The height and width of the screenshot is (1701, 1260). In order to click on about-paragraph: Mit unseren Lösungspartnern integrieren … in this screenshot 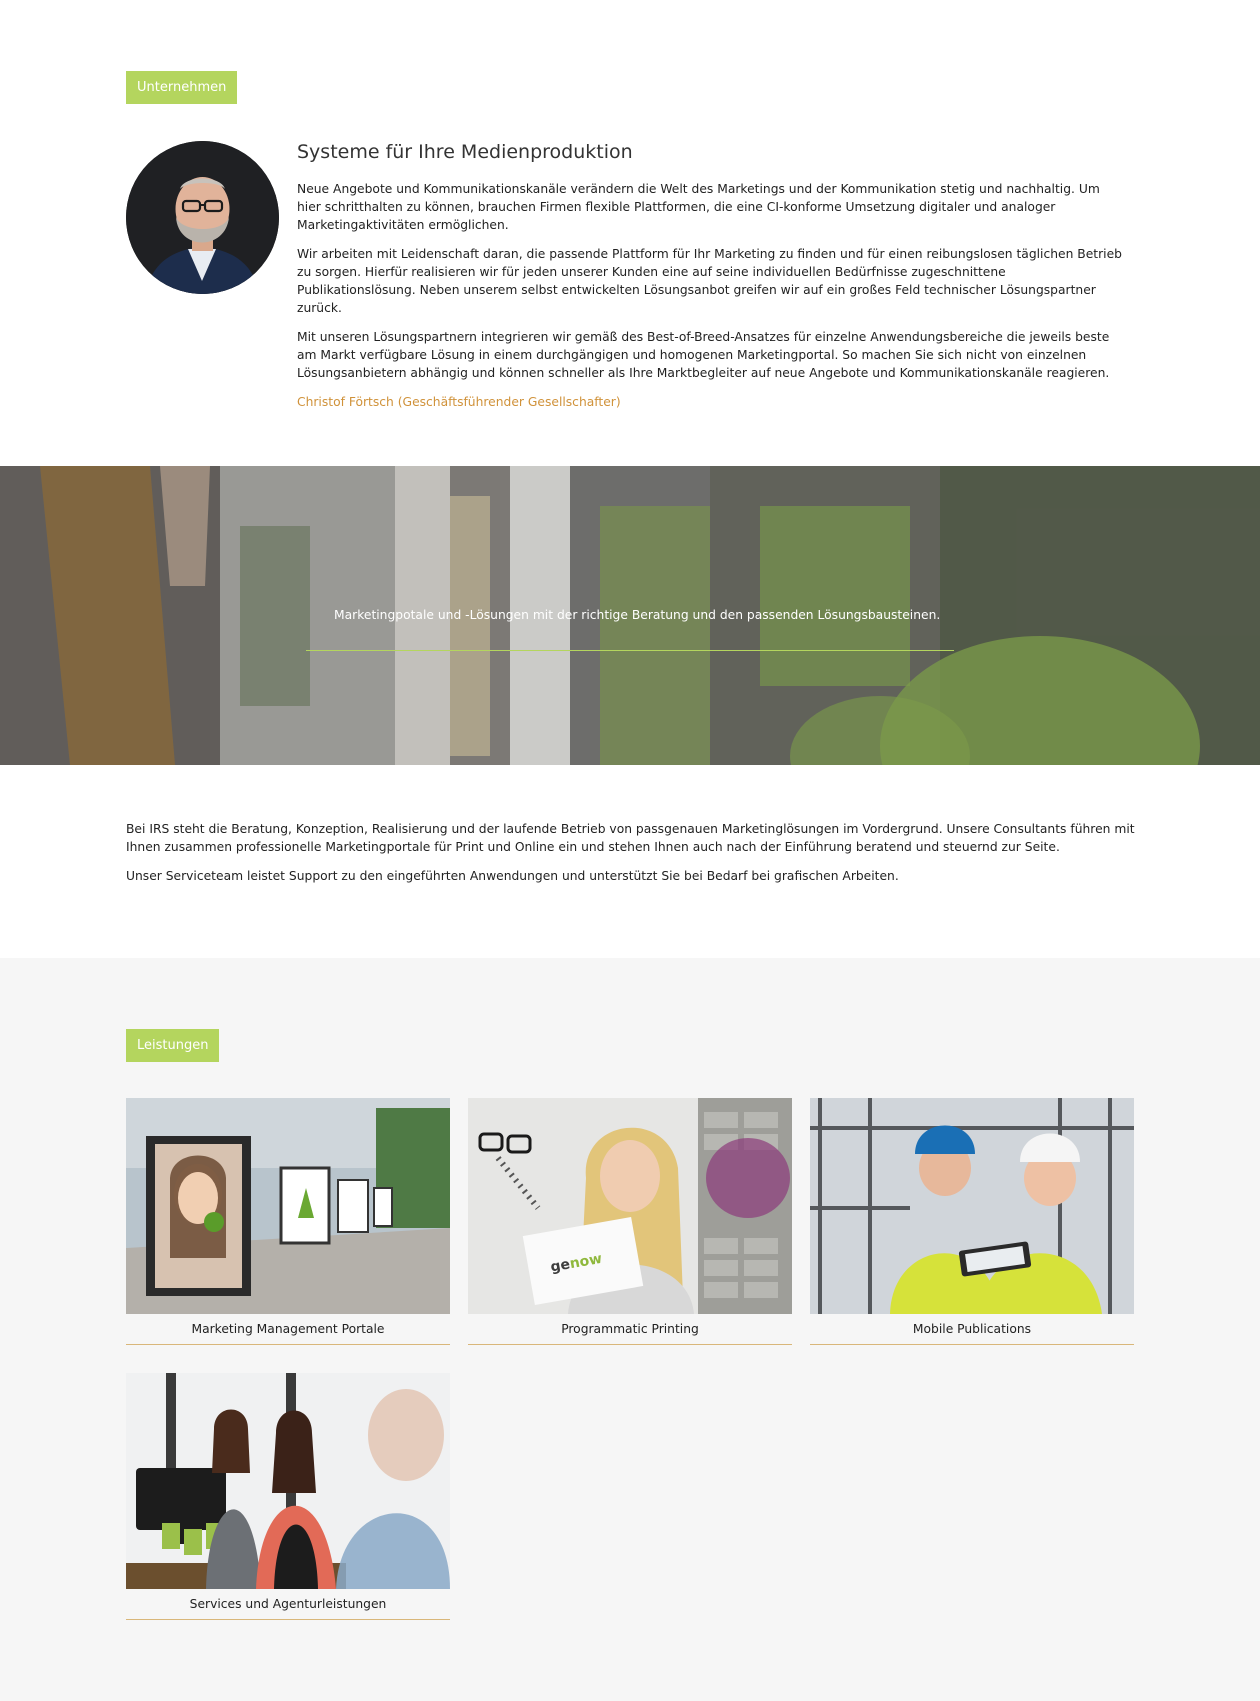, I will do `click(703, 355)`.